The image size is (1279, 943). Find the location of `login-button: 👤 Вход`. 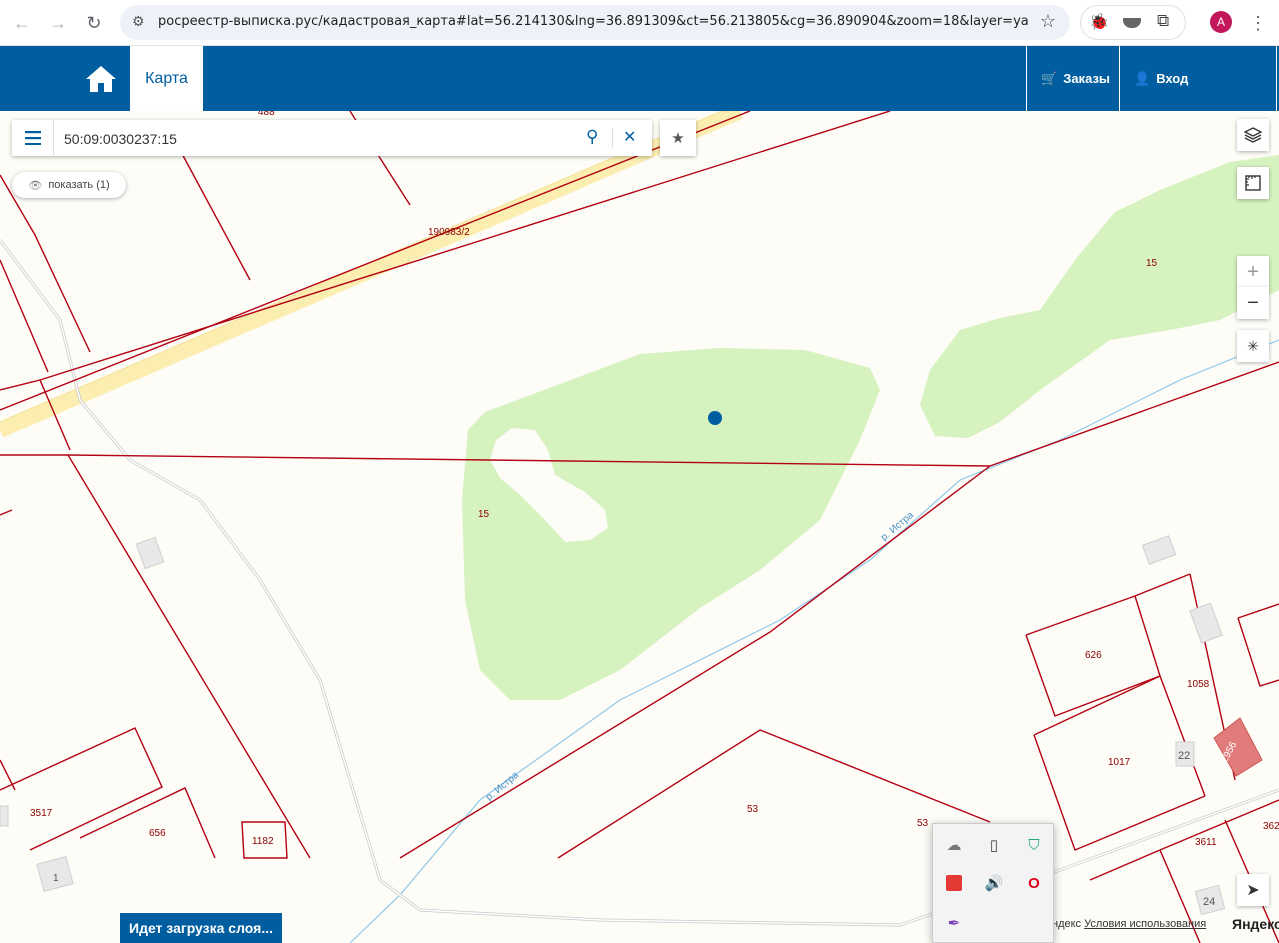

login-button: 👤 Вход is located at coordinates (1198, 78).